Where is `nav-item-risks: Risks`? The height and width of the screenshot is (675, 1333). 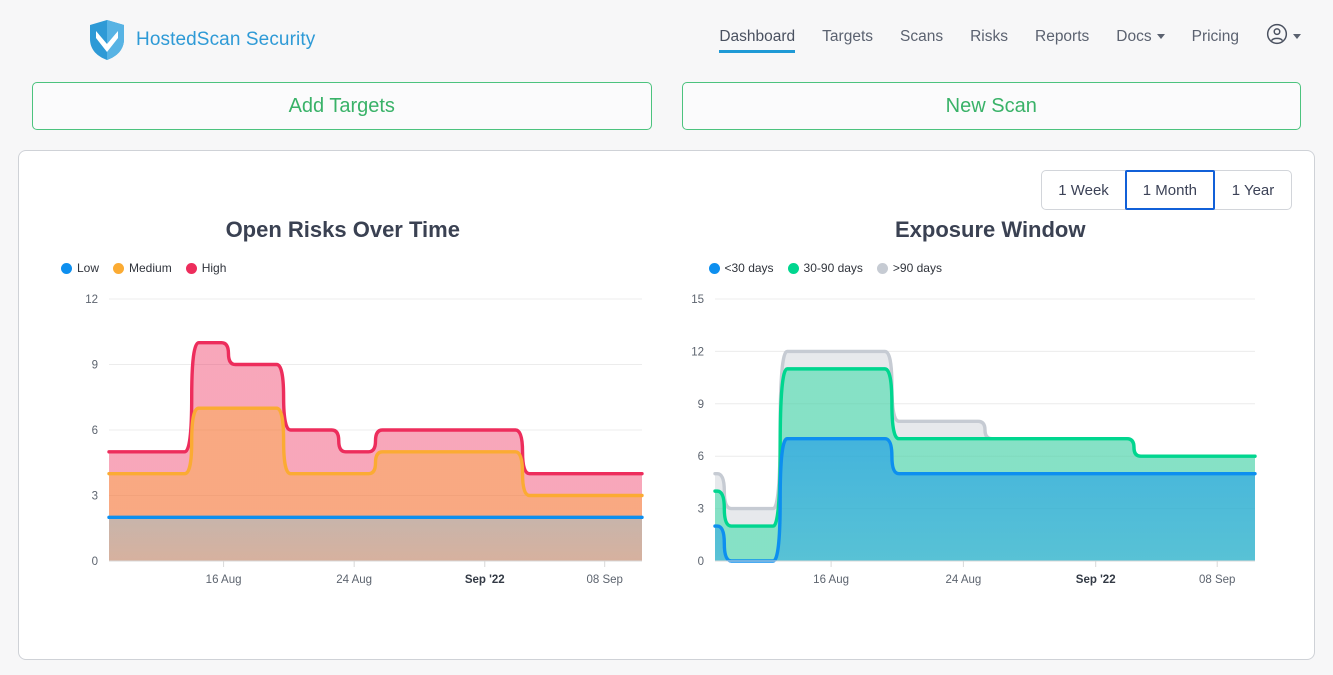
nav-item-risks: Risks is located at coordinates (989, 40).